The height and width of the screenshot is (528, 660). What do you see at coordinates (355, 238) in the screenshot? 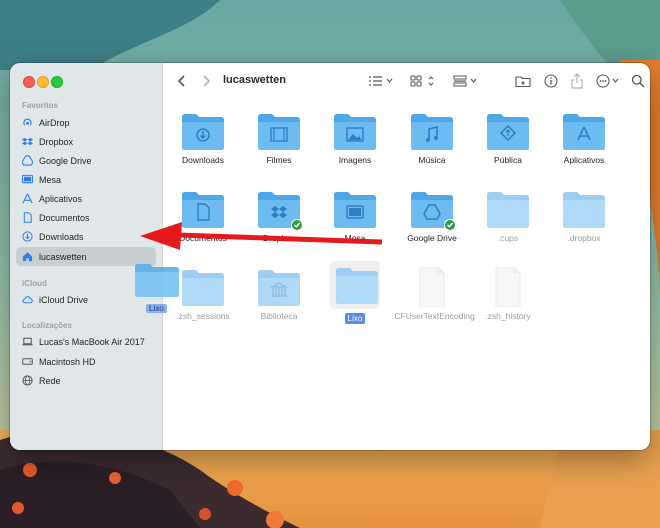
I see `file-label: Mesa` at bounding box center [355, 238].